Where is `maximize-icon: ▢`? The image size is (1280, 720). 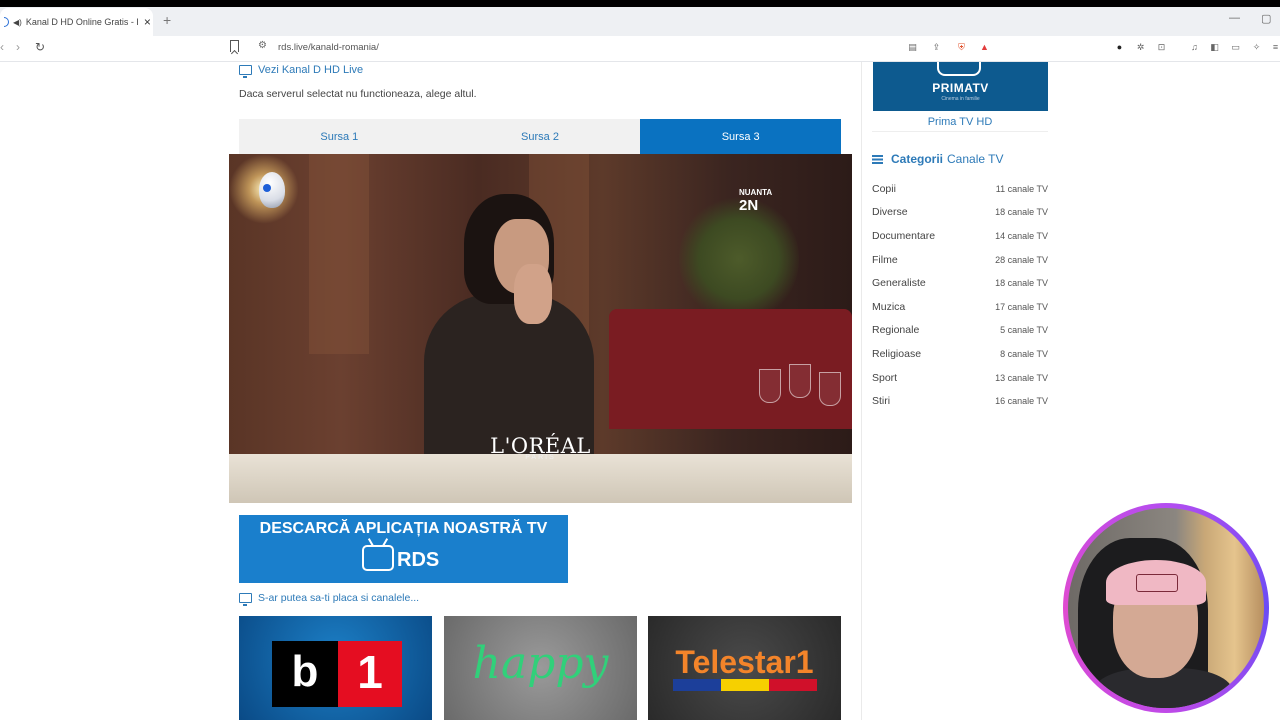
maximize-icon: ▢ is located at coordinates (1266, 18).